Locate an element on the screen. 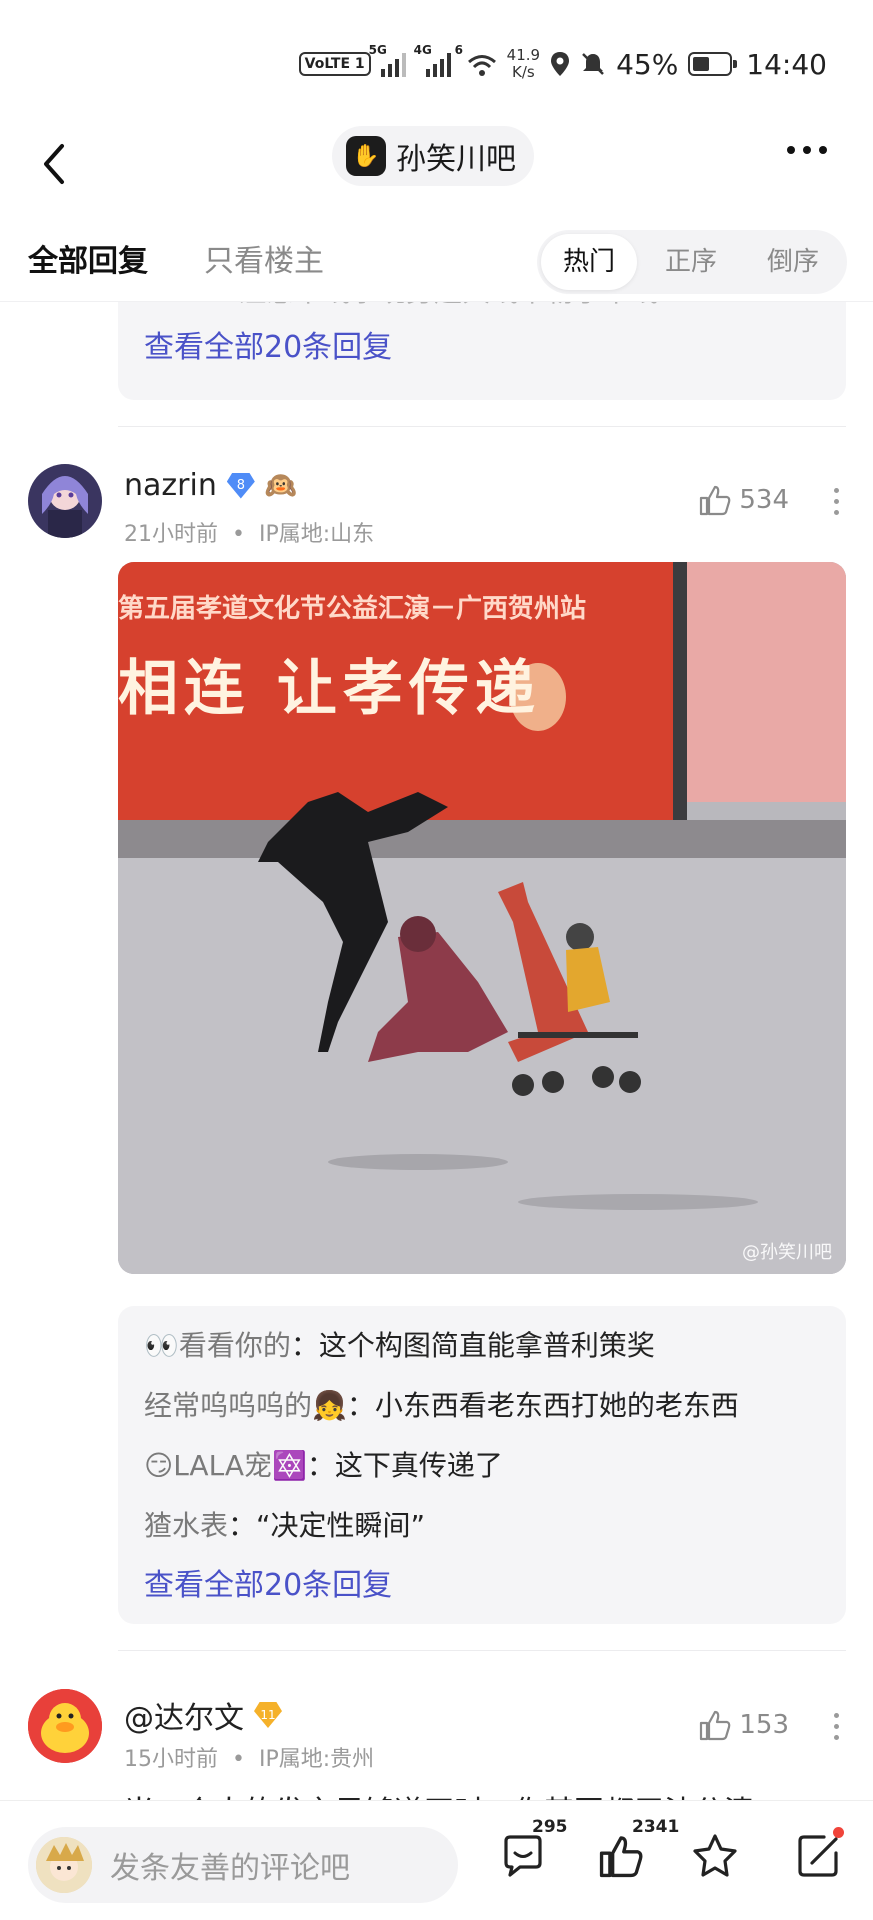  sort-toggle: 热门 正序 倒序 is located at coordinates (692, 262).